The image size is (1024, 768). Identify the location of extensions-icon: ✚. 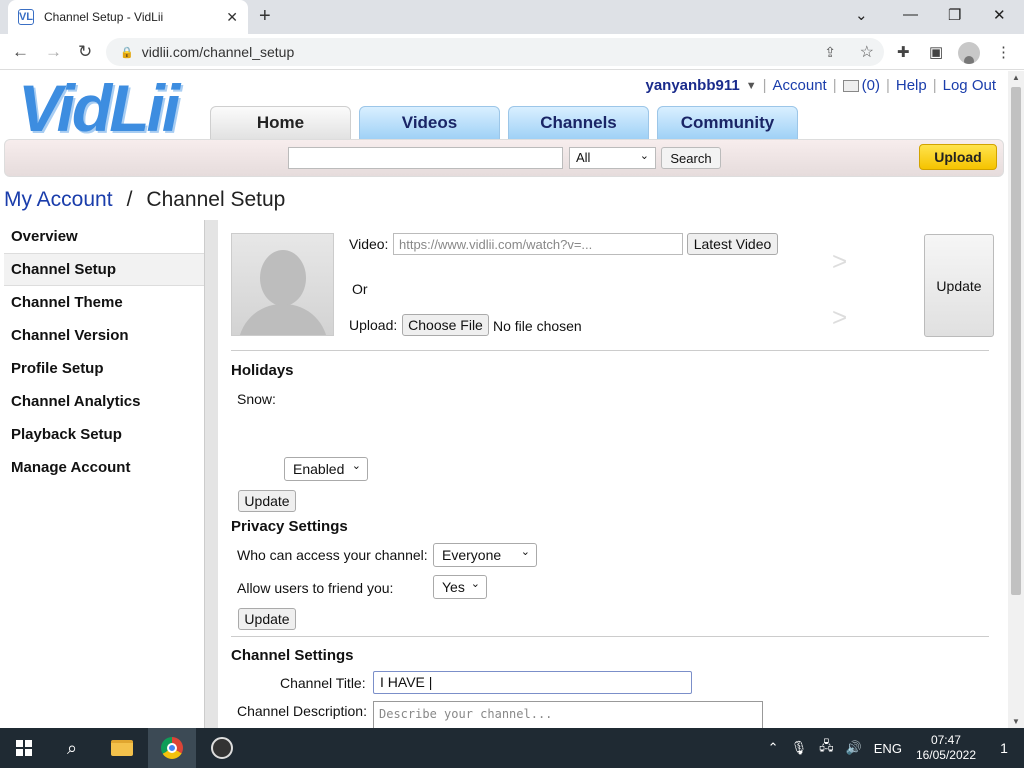
(903, 52).